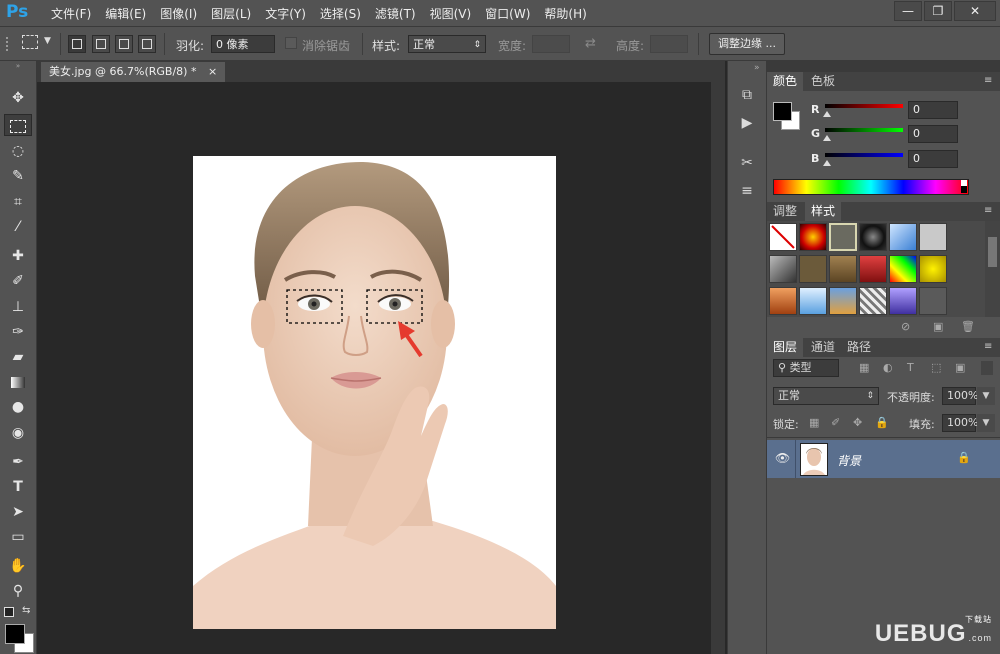 This screenshot has height=654, width=1000. Describe the element at coordinates (18, 307) in the screenshot. I see `clone-stamp-tool-icon: ⊥` at that location.